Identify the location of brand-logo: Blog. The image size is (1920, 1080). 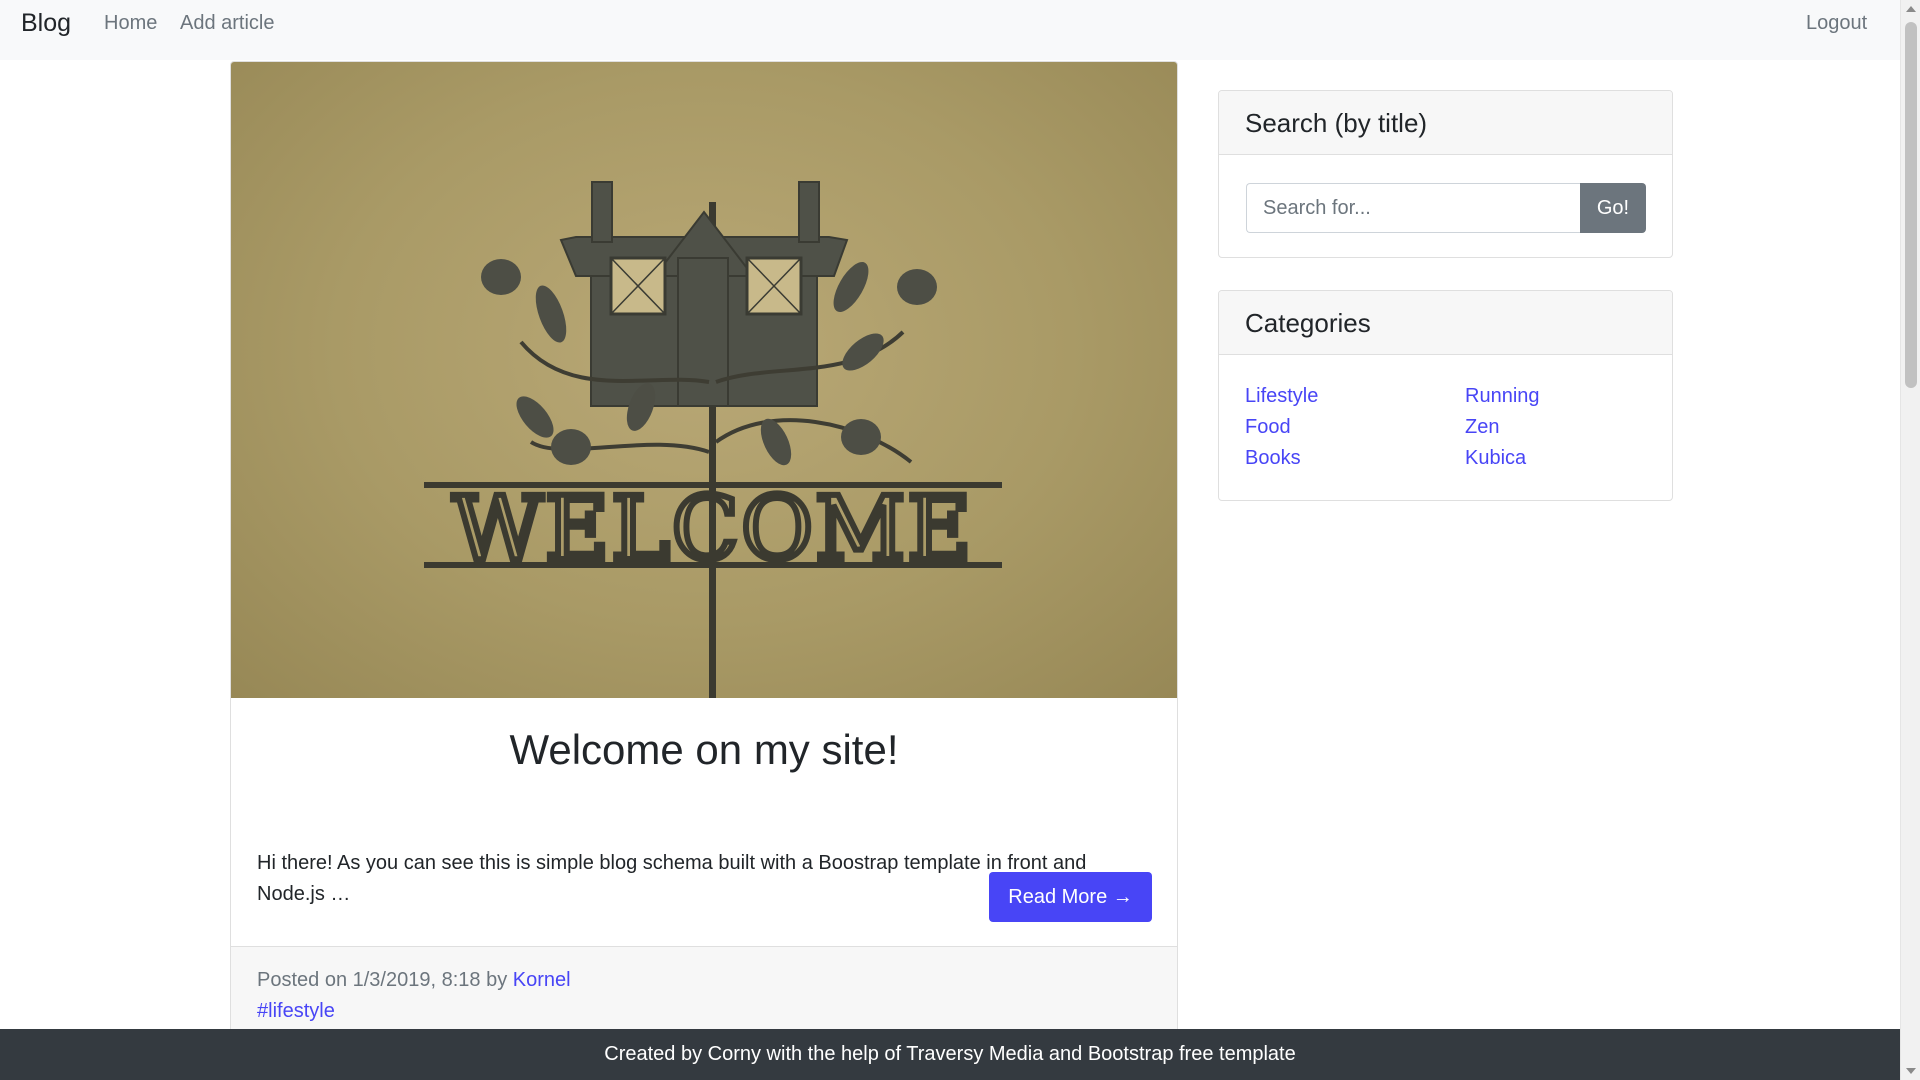
(46, 23).